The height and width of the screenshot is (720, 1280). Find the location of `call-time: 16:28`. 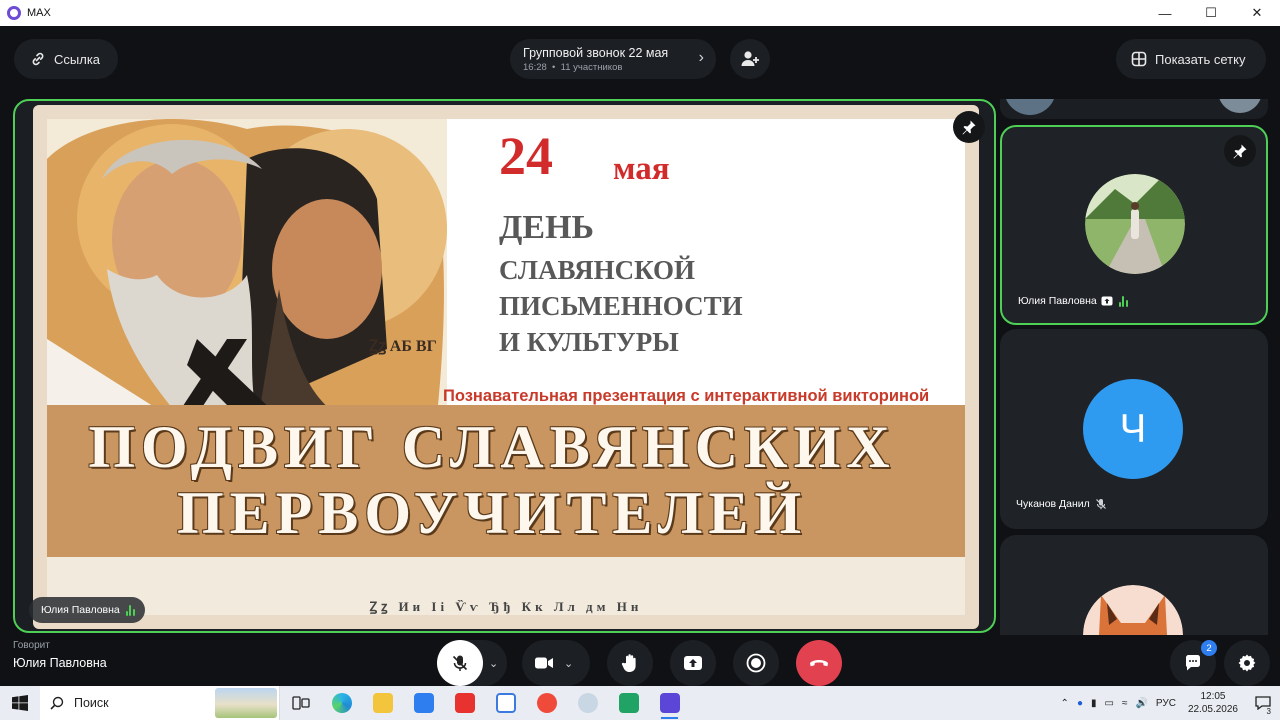

call-time: 16:28 is located at coordinates (535, 67).